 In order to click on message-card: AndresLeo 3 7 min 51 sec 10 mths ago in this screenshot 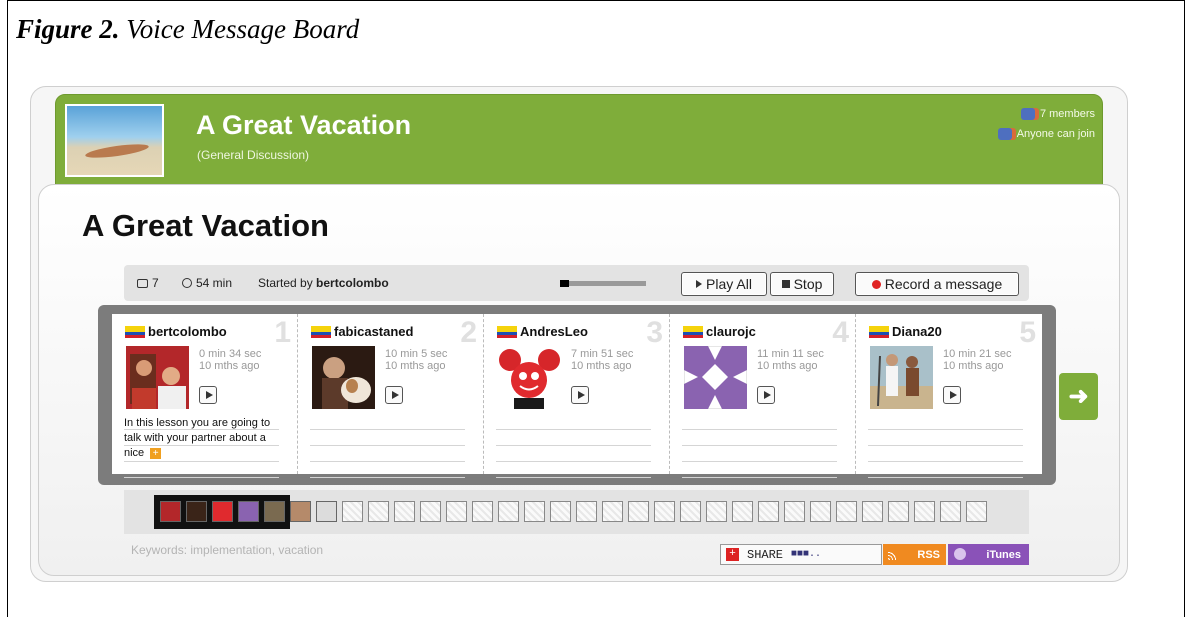, I will do `click(577, 396)`.